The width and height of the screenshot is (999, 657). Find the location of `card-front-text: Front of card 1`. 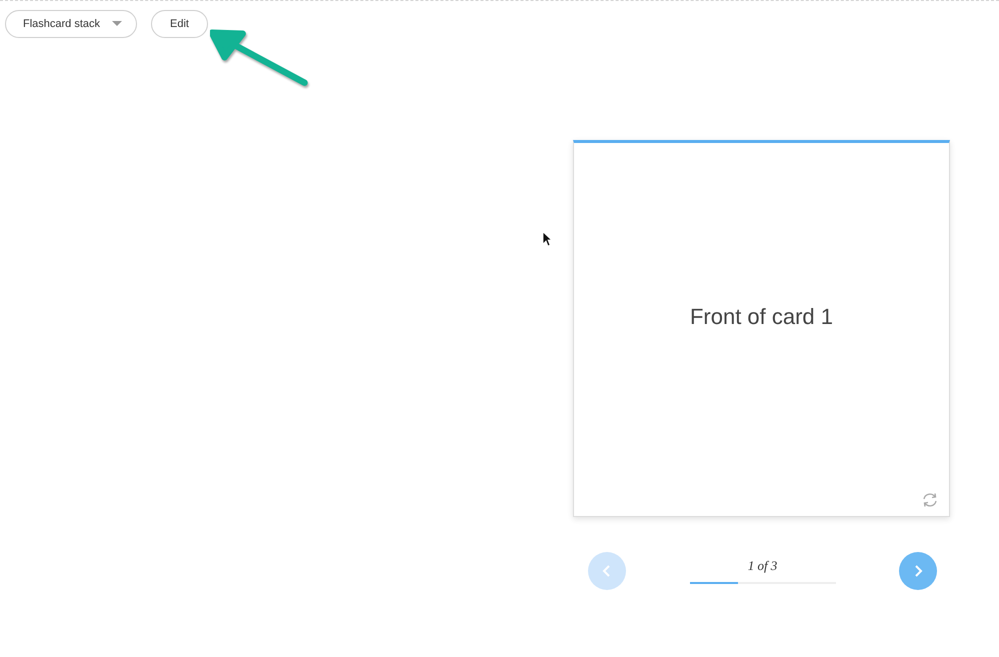

card-front-text: Front of card 1 is located at coordinates (762, 317).